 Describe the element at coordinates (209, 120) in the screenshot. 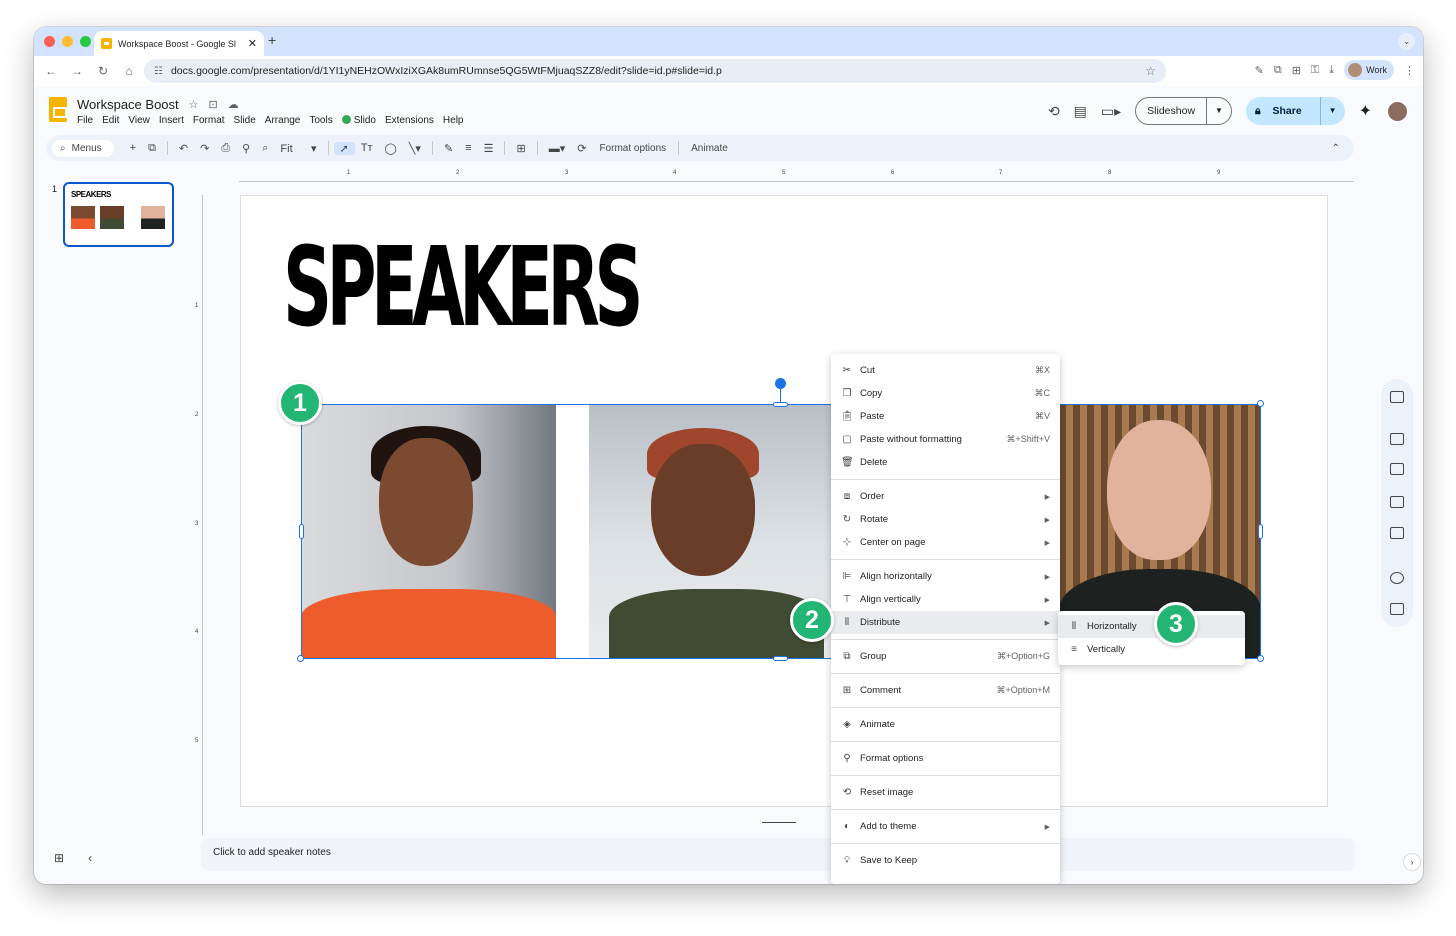

I see `menu-format: Format` at that location.